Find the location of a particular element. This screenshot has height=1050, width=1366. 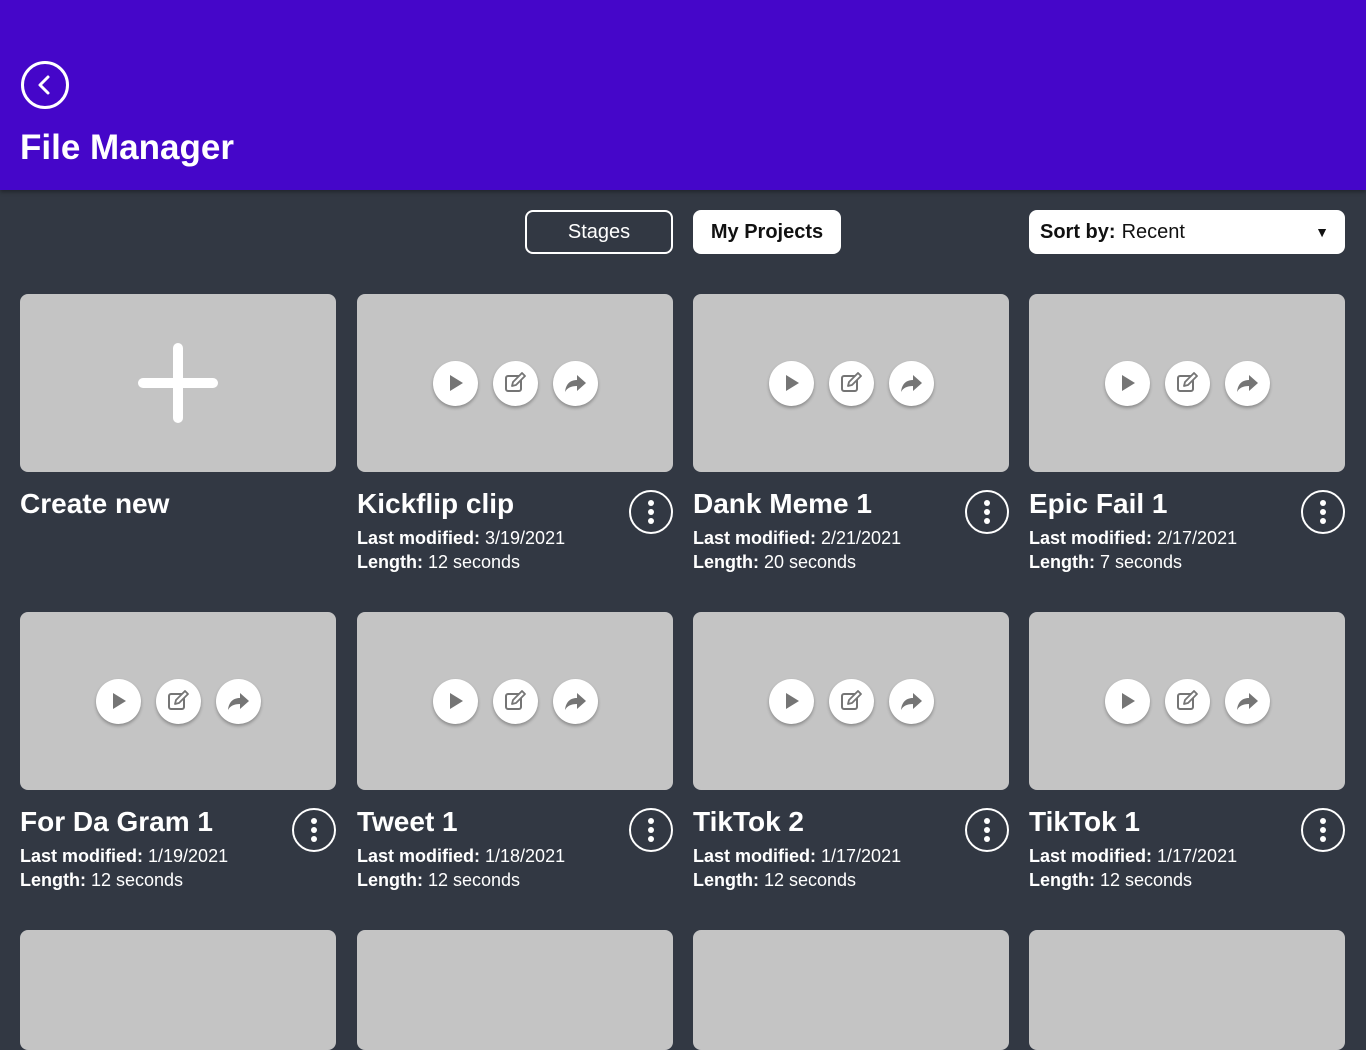

sort-dropdown: Sort by: Recent ▼ is located at coordinates (1187, 232).